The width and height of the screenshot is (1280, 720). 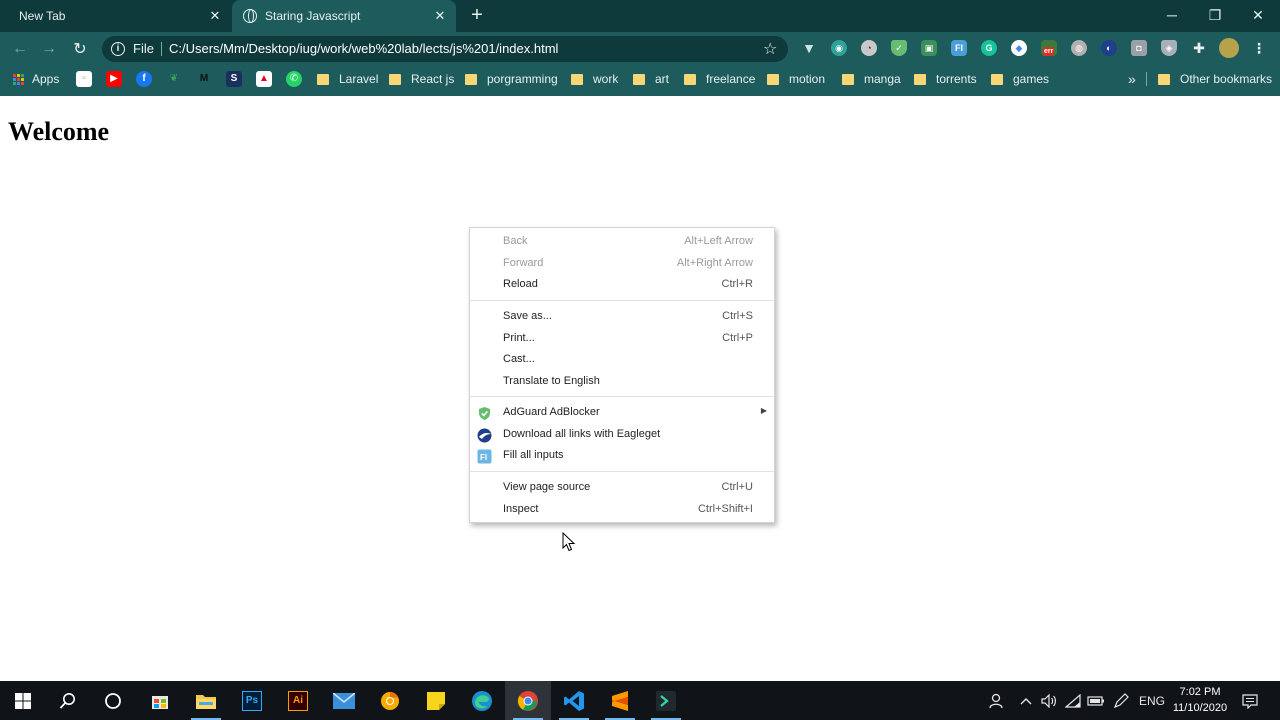 What do you see at coordinates (511, 79) in the screenshot?
I see `bookmark-folder-porgramming: porgramming` at bounding box center [511, 79].